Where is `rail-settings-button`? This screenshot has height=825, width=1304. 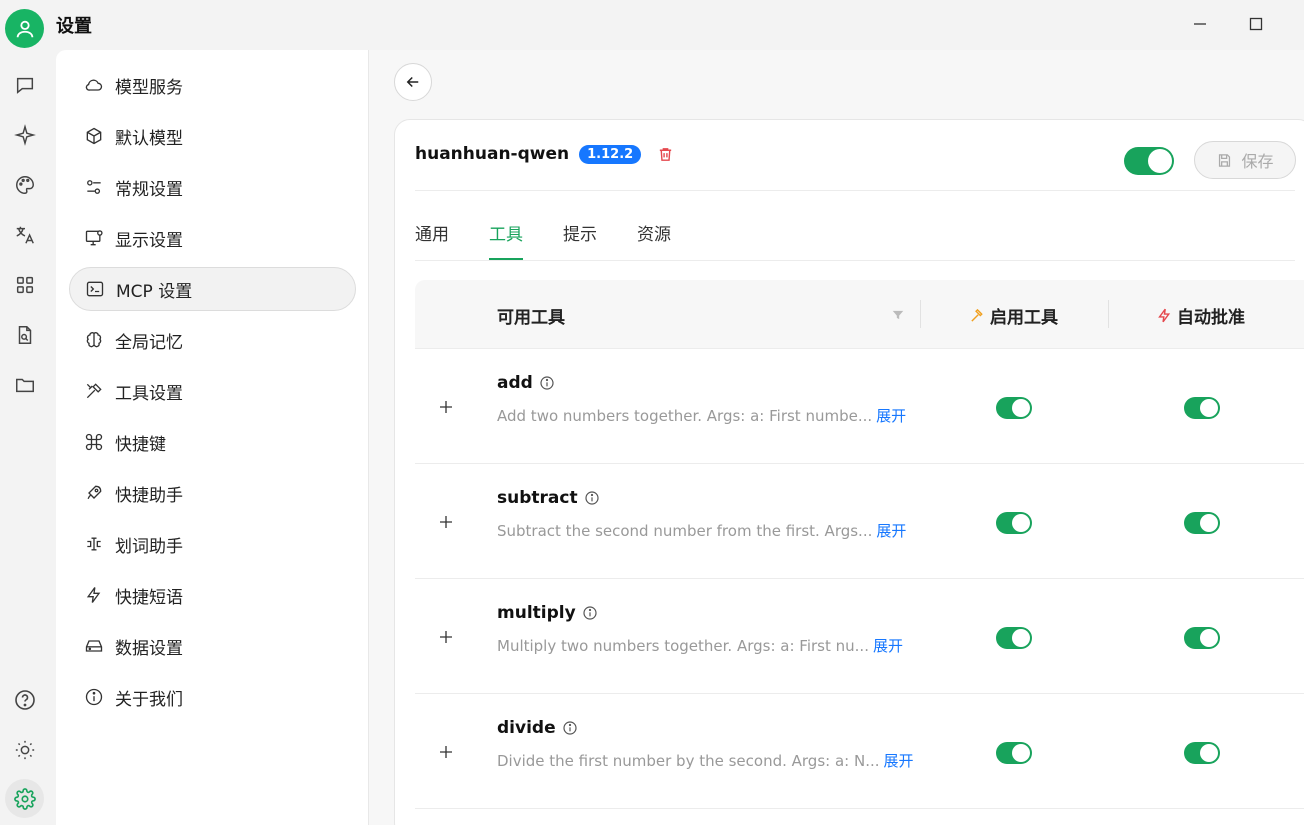 rail-settings-button is located at coordinates (24, 798).